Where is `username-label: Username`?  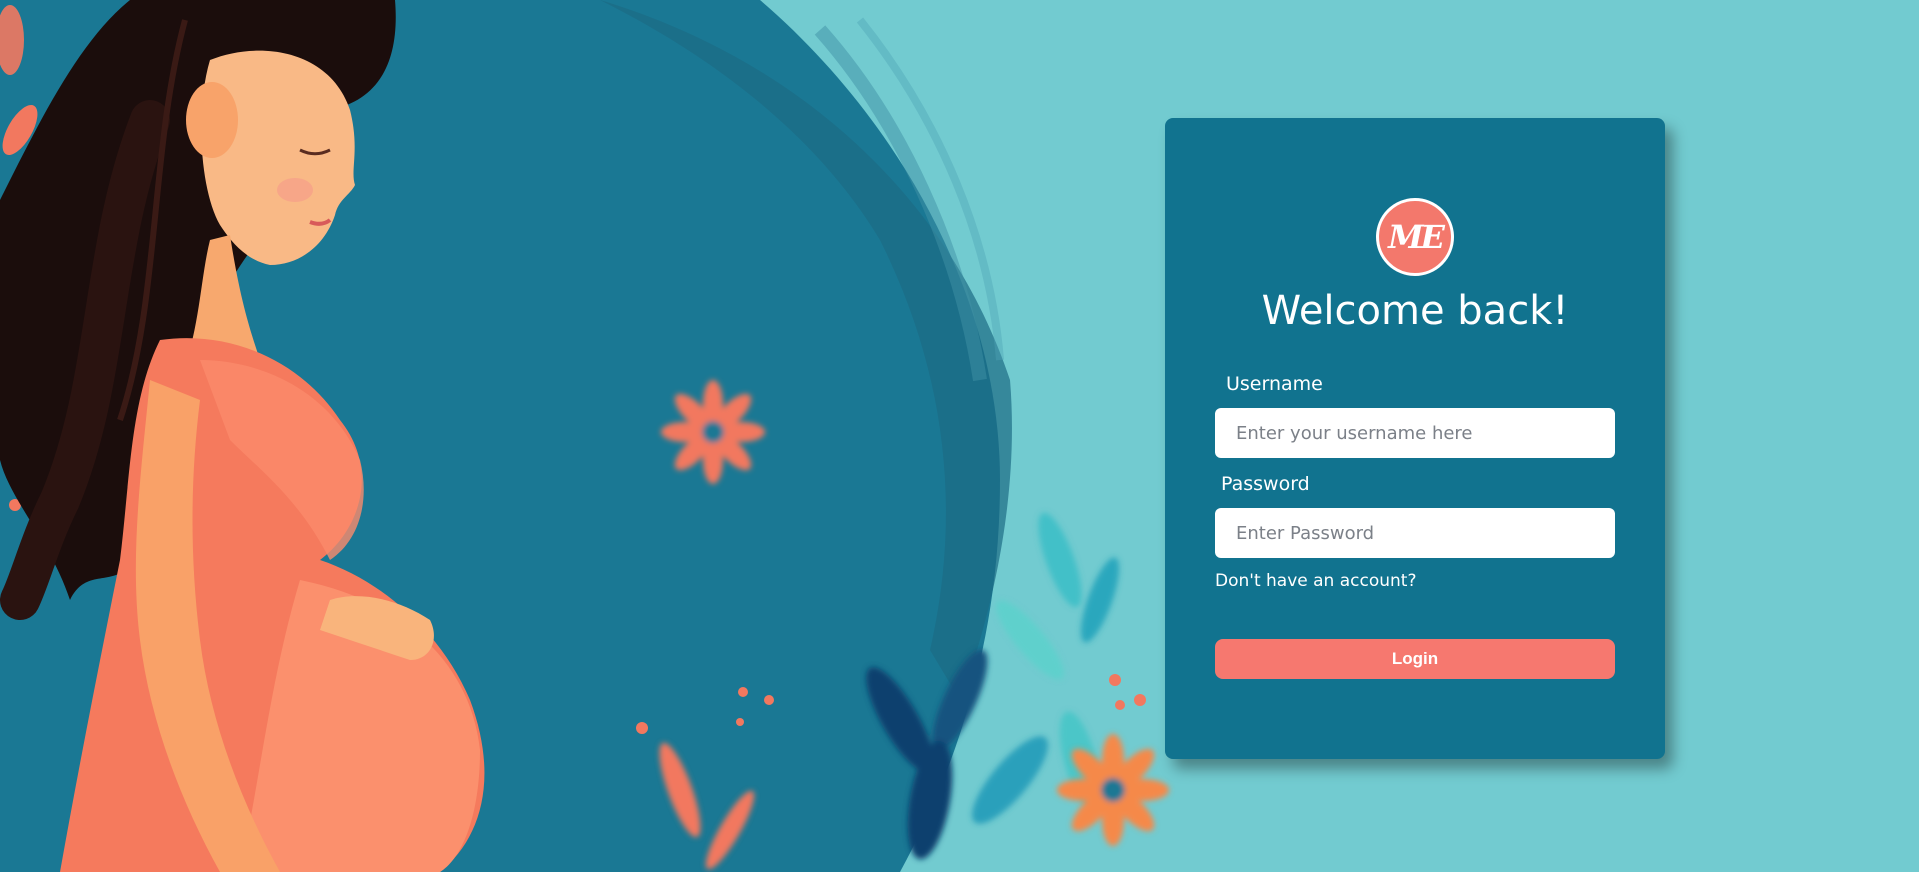
username-label: Username is located at coordinates (1274, 384).